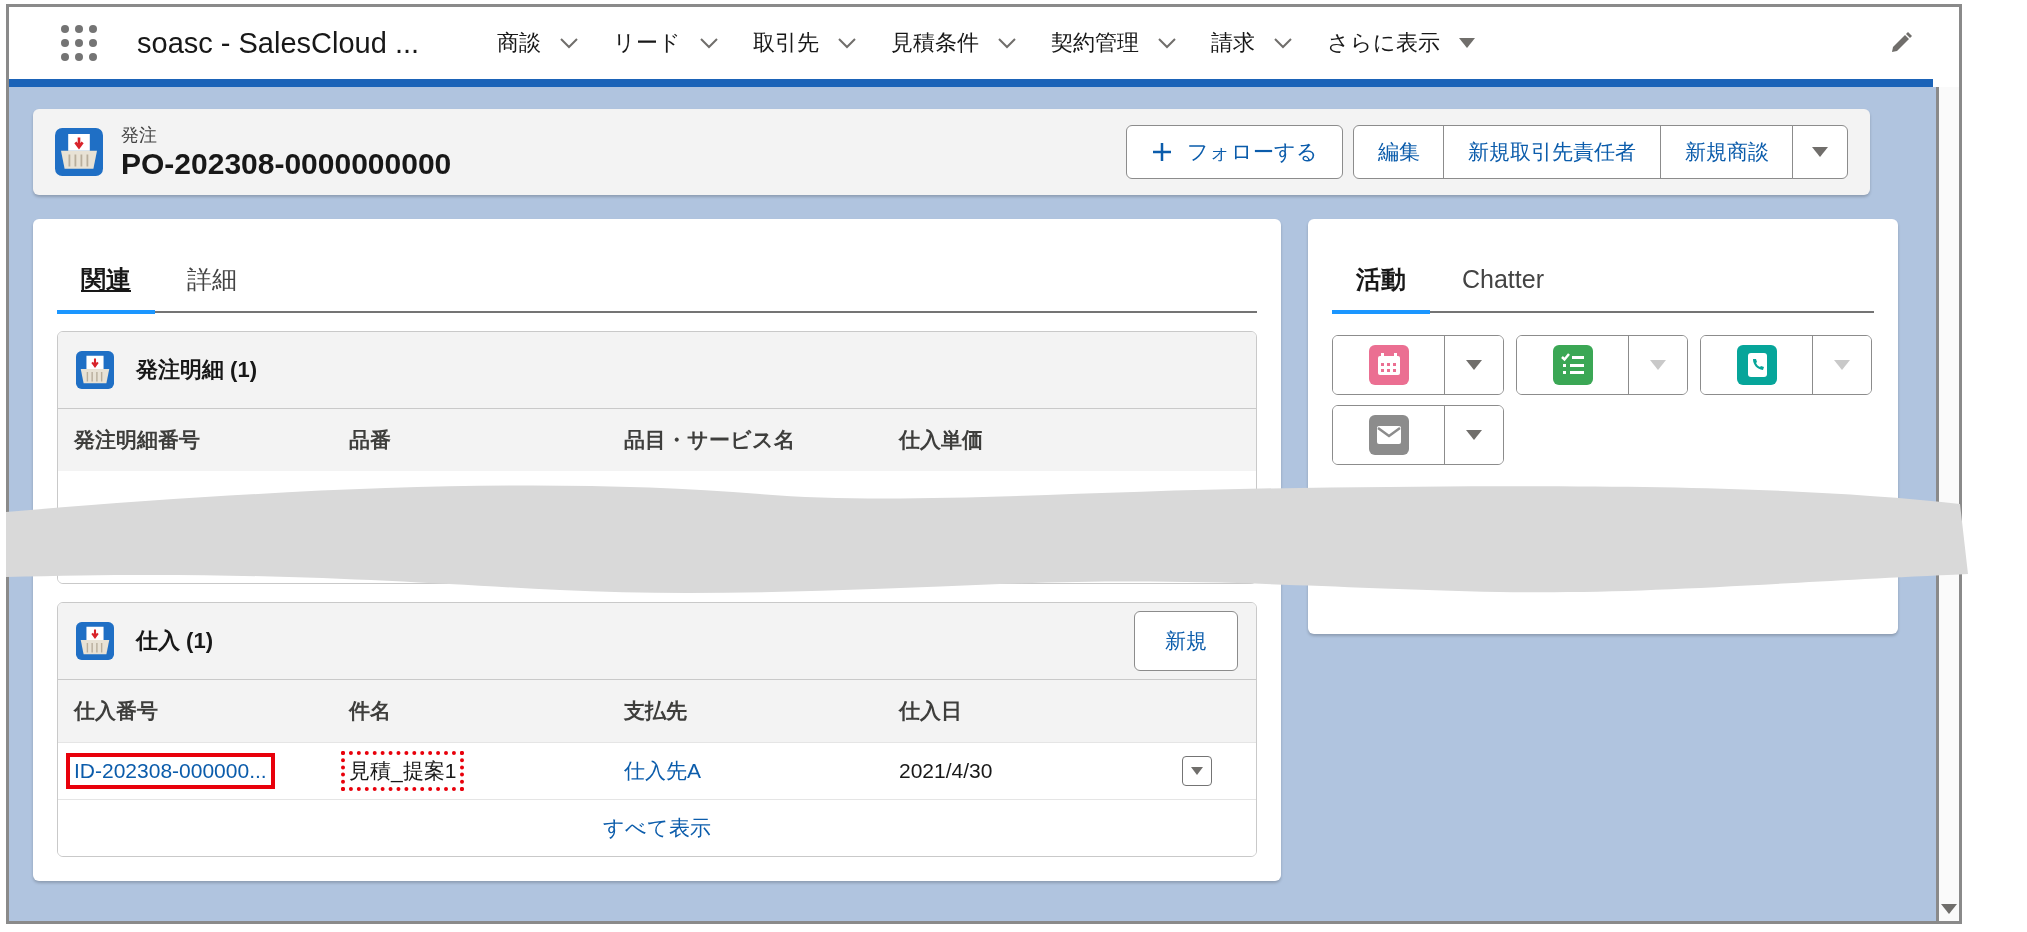 This screenshot has width=2027, height=932. What do you see at coordinates (1114, 43) in the screenshot?
I see `nav-item: 契約管理` at bounding box center [1114, 43].